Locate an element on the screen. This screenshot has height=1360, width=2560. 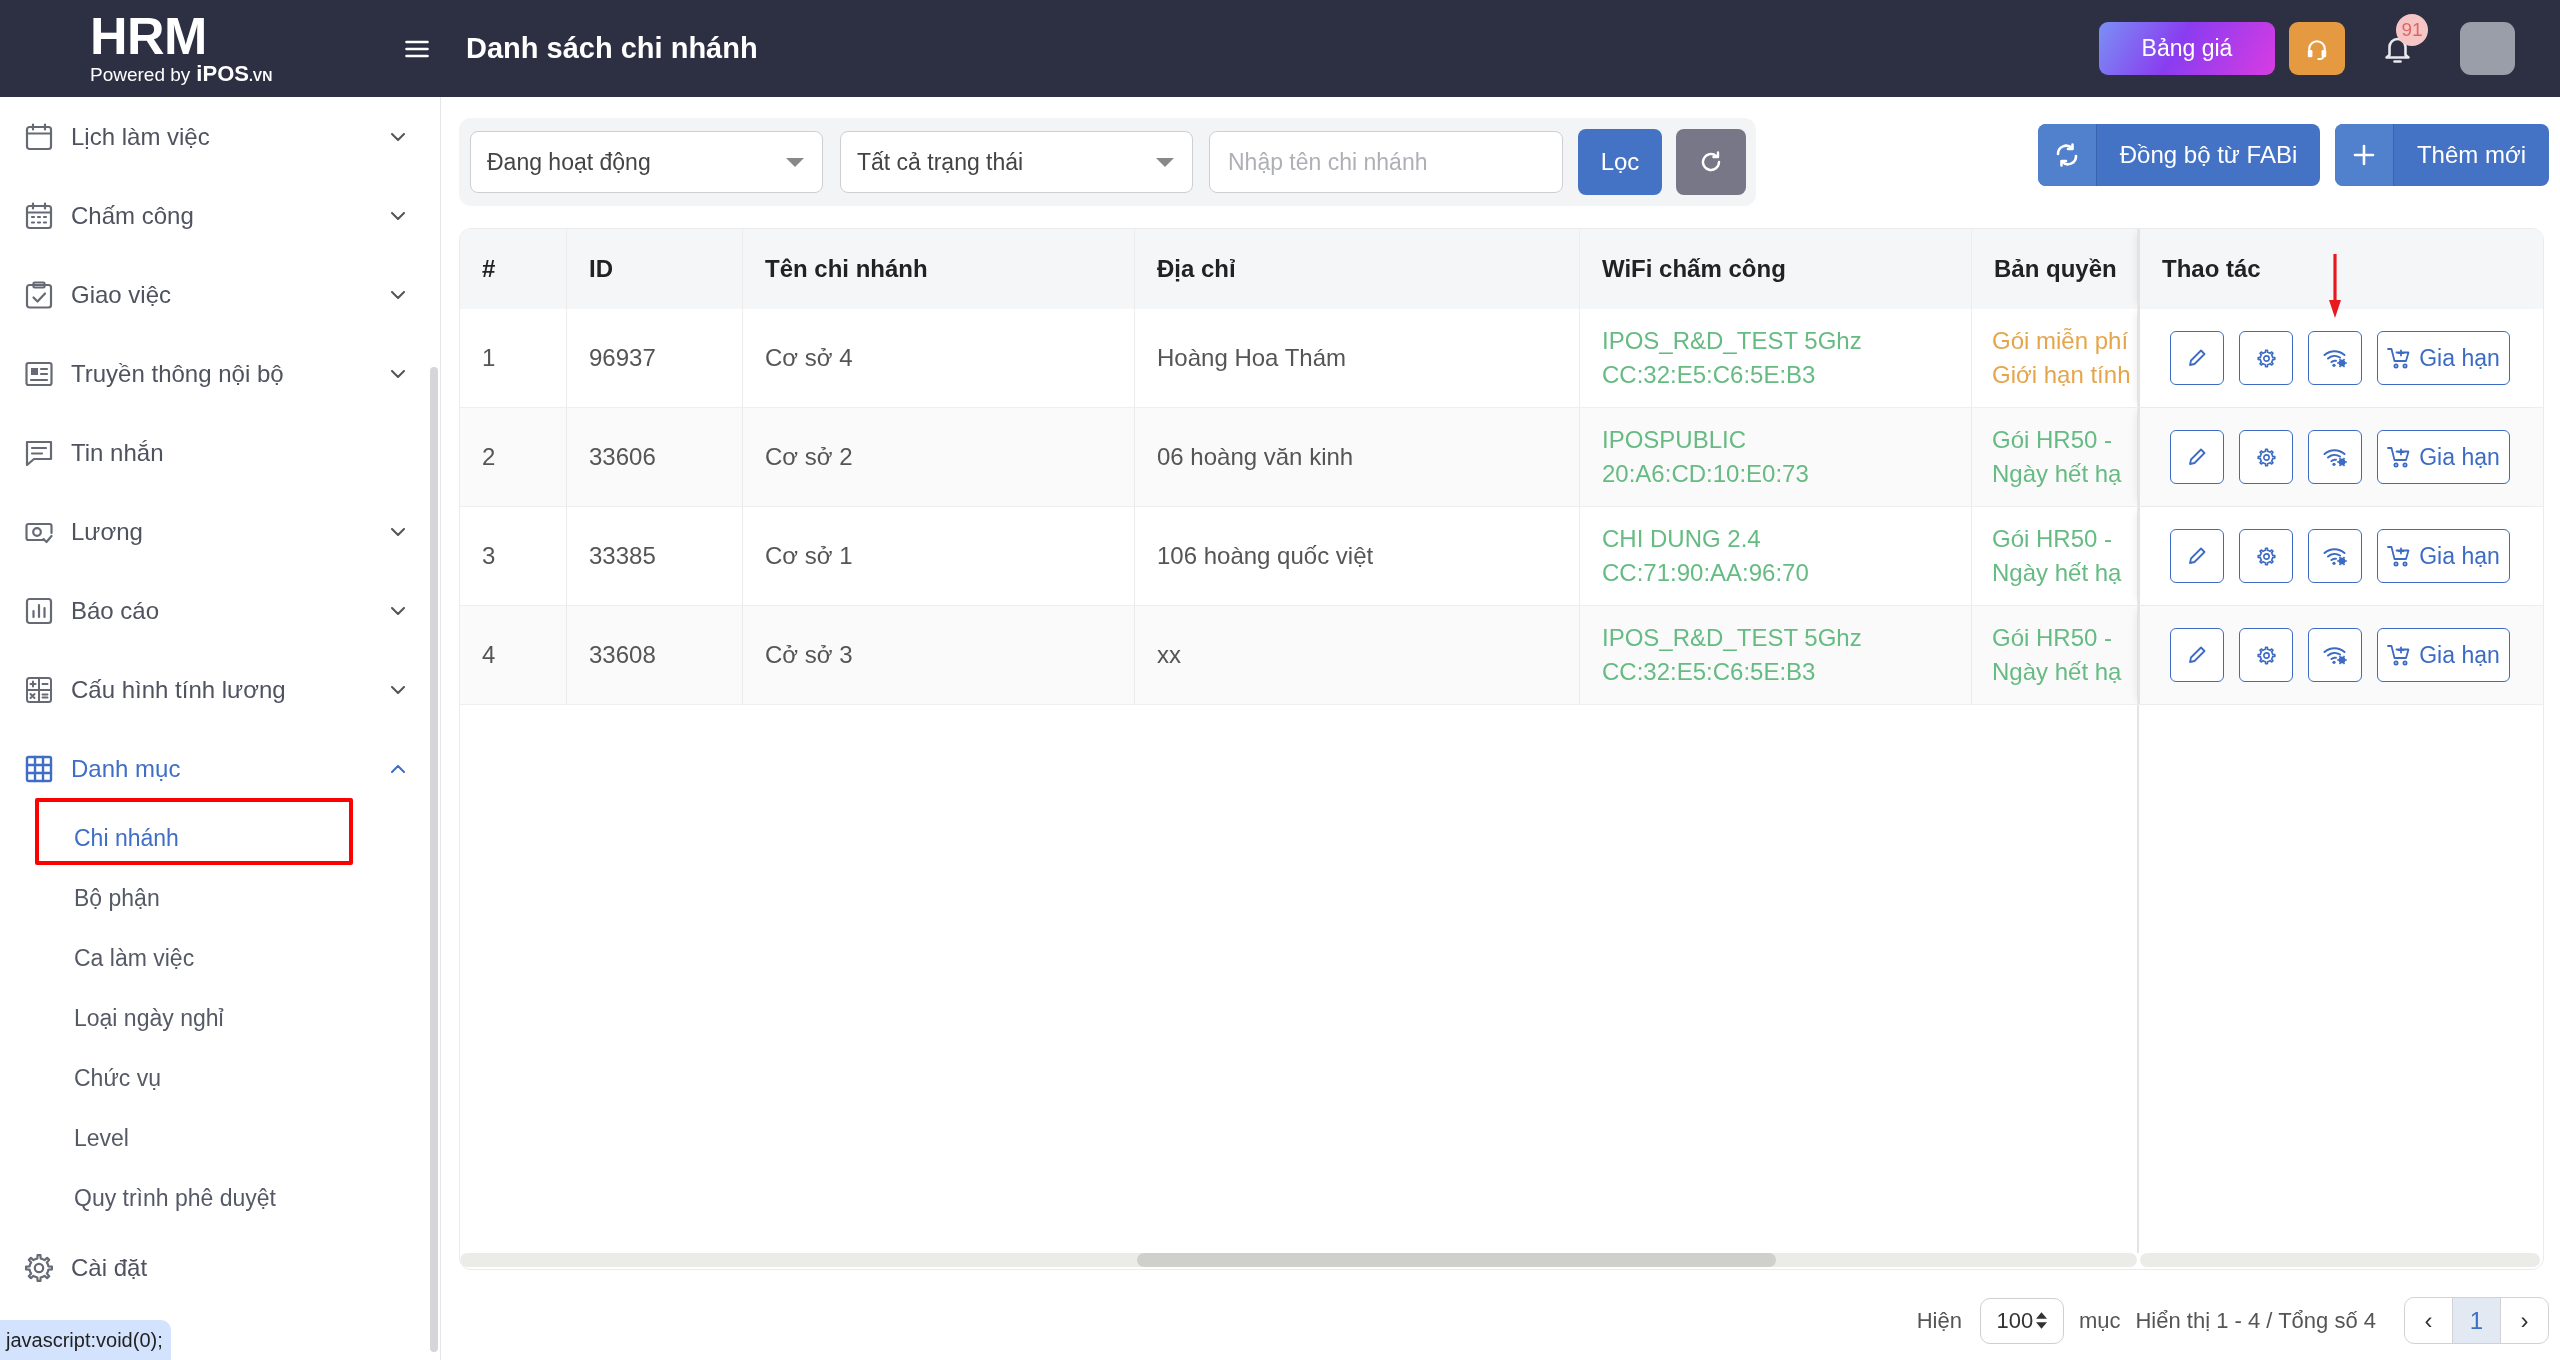
table-cell: 106 hoàng quốc việt is located at coordinates (1357, 556).